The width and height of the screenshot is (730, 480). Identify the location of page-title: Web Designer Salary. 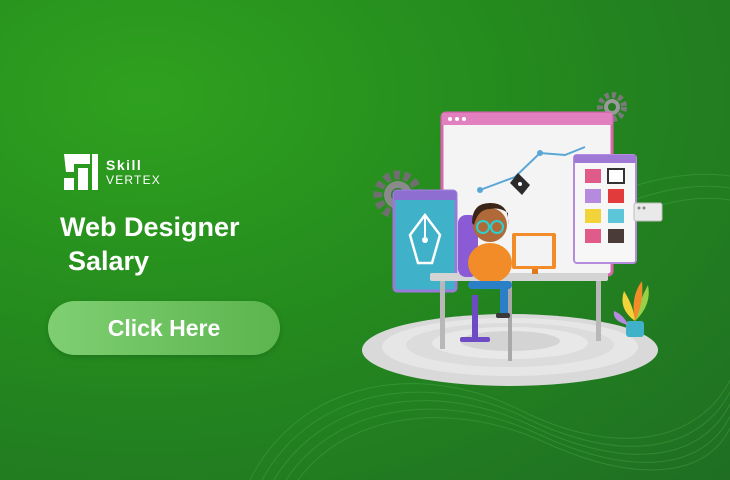
(150, 244).